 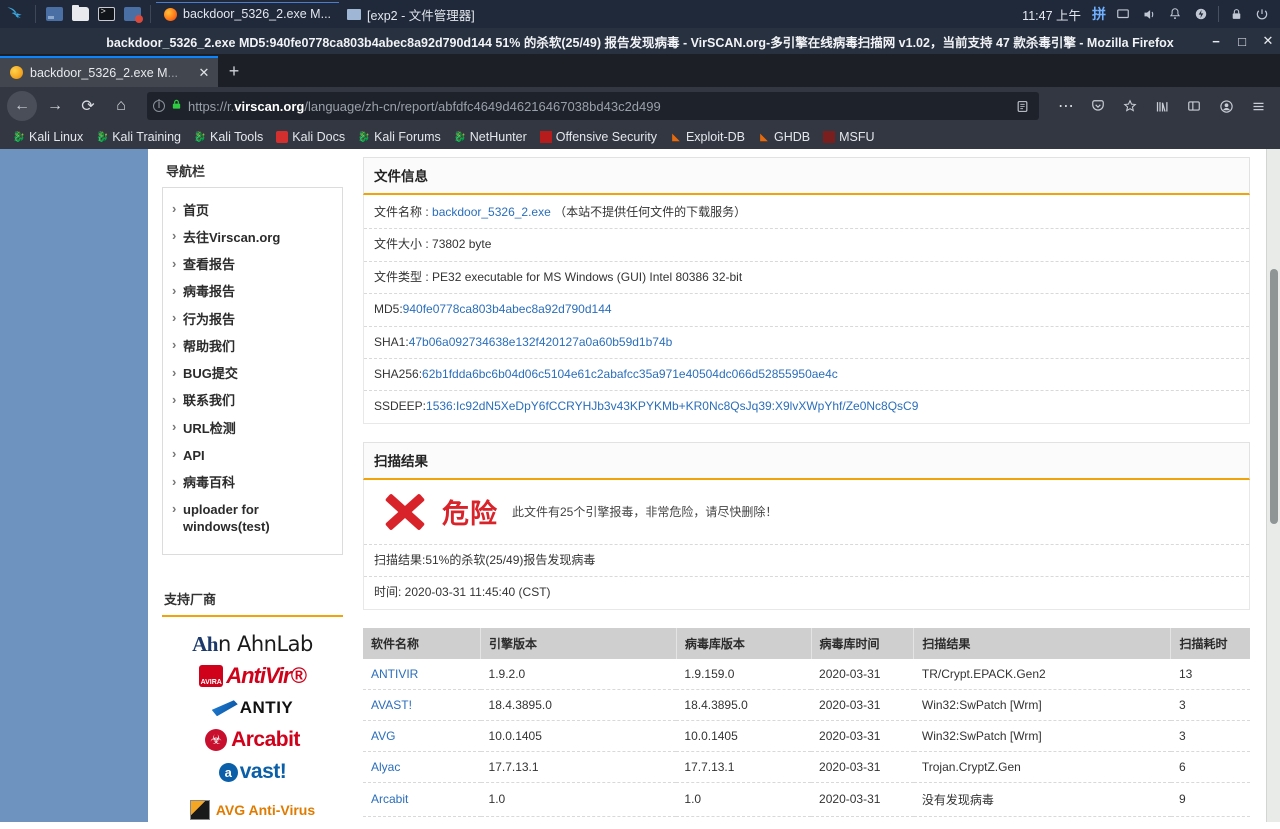 What do you see at coordinates (784, 137) in the screenshot?
I see `bookmark-ghdb: ◣ GHDB` at bounding box center [784, 137].